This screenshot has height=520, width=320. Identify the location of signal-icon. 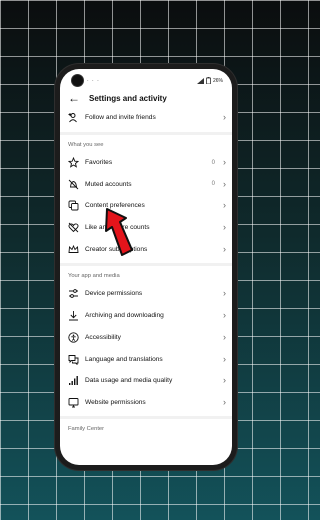
(73, 380).